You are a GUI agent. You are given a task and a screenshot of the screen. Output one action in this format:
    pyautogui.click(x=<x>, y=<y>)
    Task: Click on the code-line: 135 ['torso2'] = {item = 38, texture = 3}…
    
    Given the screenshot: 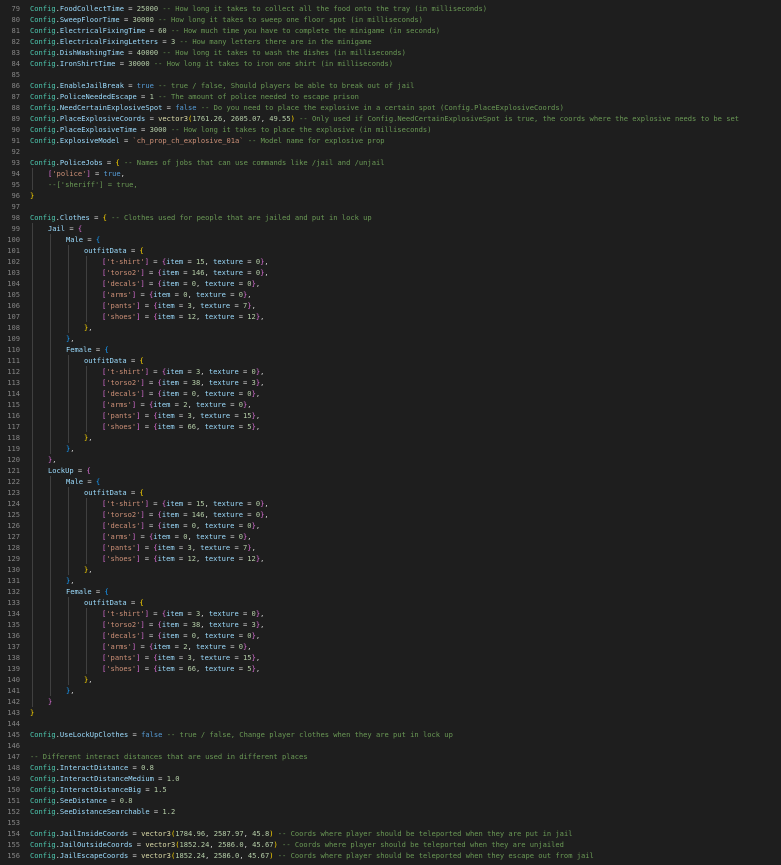 What is the action you would take?
    pyautogui.click(x=390, y=624)
    